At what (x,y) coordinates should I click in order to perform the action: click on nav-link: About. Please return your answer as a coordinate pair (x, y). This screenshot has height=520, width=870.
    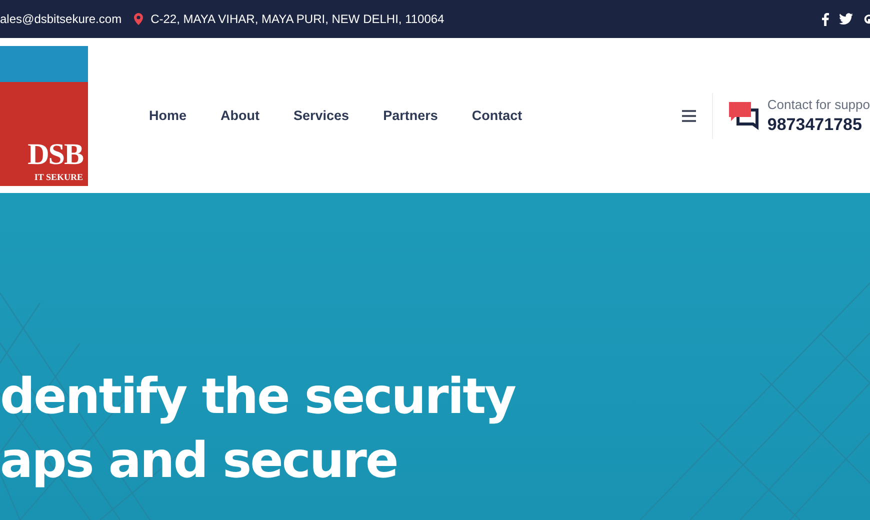
    Looking at the image, I should click on (240, 115).